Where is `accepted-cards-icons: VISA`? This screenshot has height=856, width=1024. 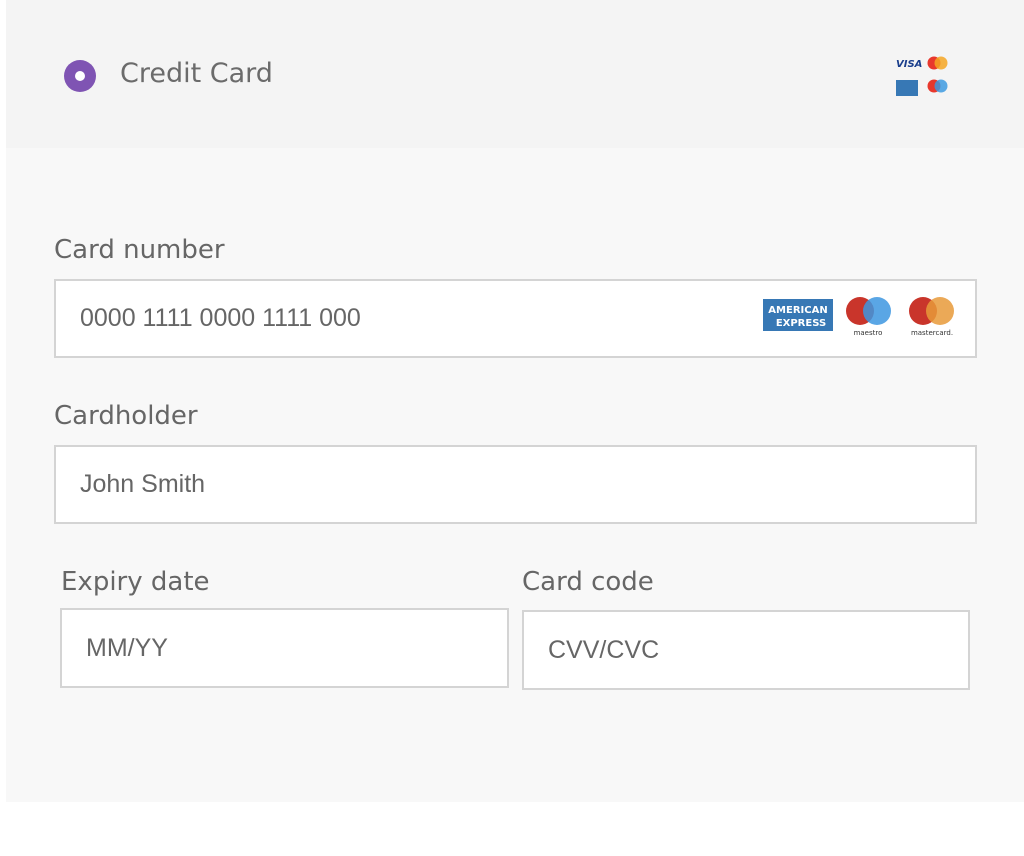 accepted-cards-icons: VISA is located at coordinates (922, 76).